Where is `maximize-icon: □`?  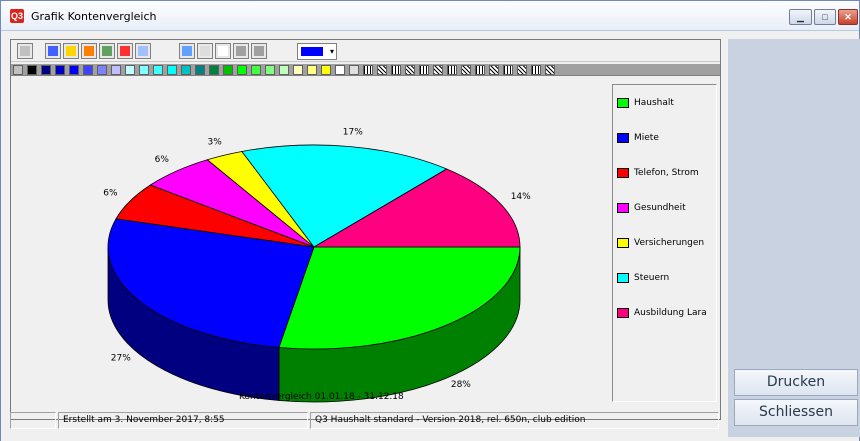
maximize-icon: □ is located at coordinates (825, 17).